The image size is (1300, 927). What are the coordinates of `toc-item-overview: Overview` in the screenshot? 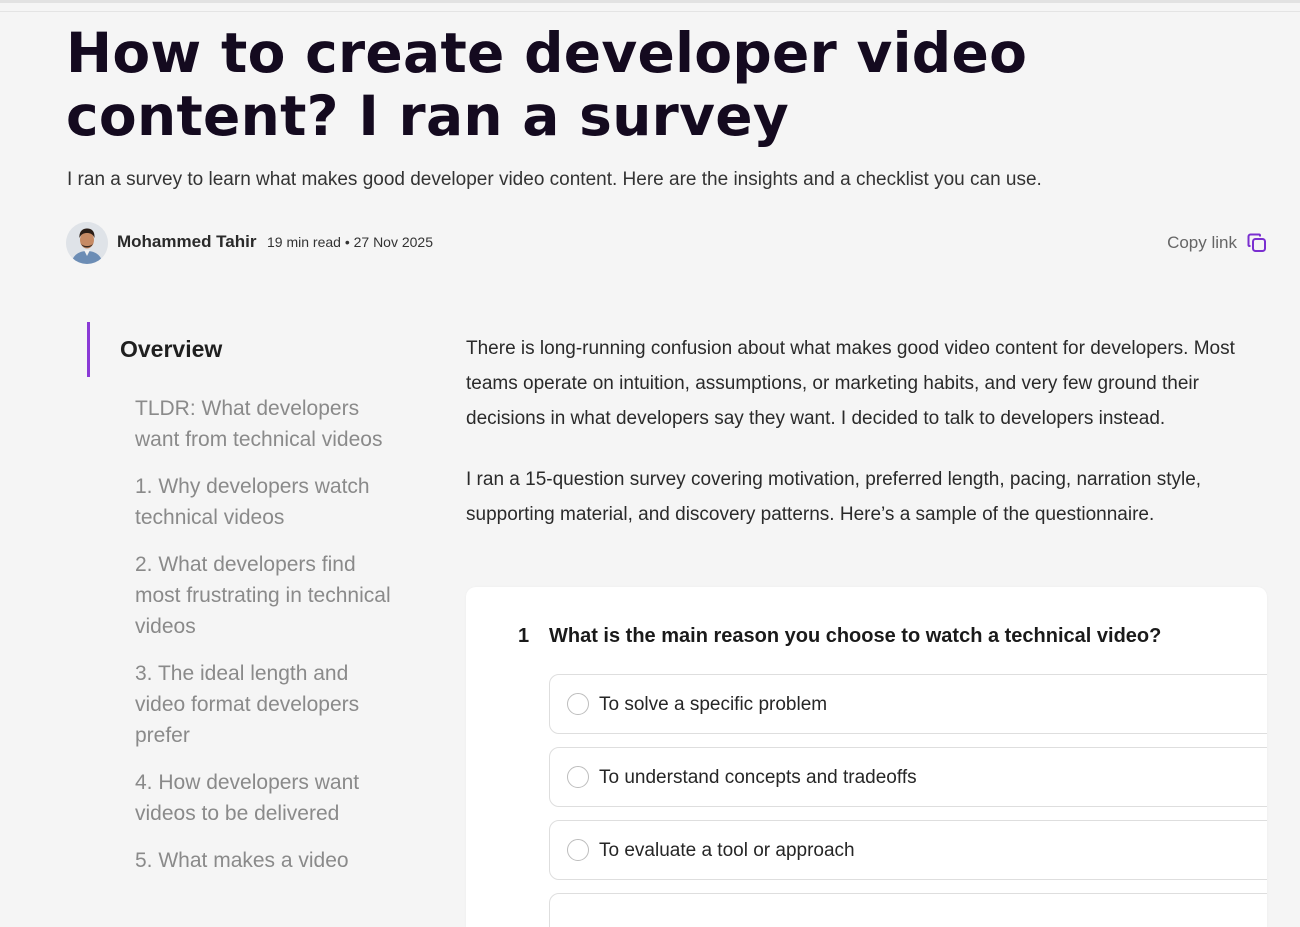 It's located at (242, 349).